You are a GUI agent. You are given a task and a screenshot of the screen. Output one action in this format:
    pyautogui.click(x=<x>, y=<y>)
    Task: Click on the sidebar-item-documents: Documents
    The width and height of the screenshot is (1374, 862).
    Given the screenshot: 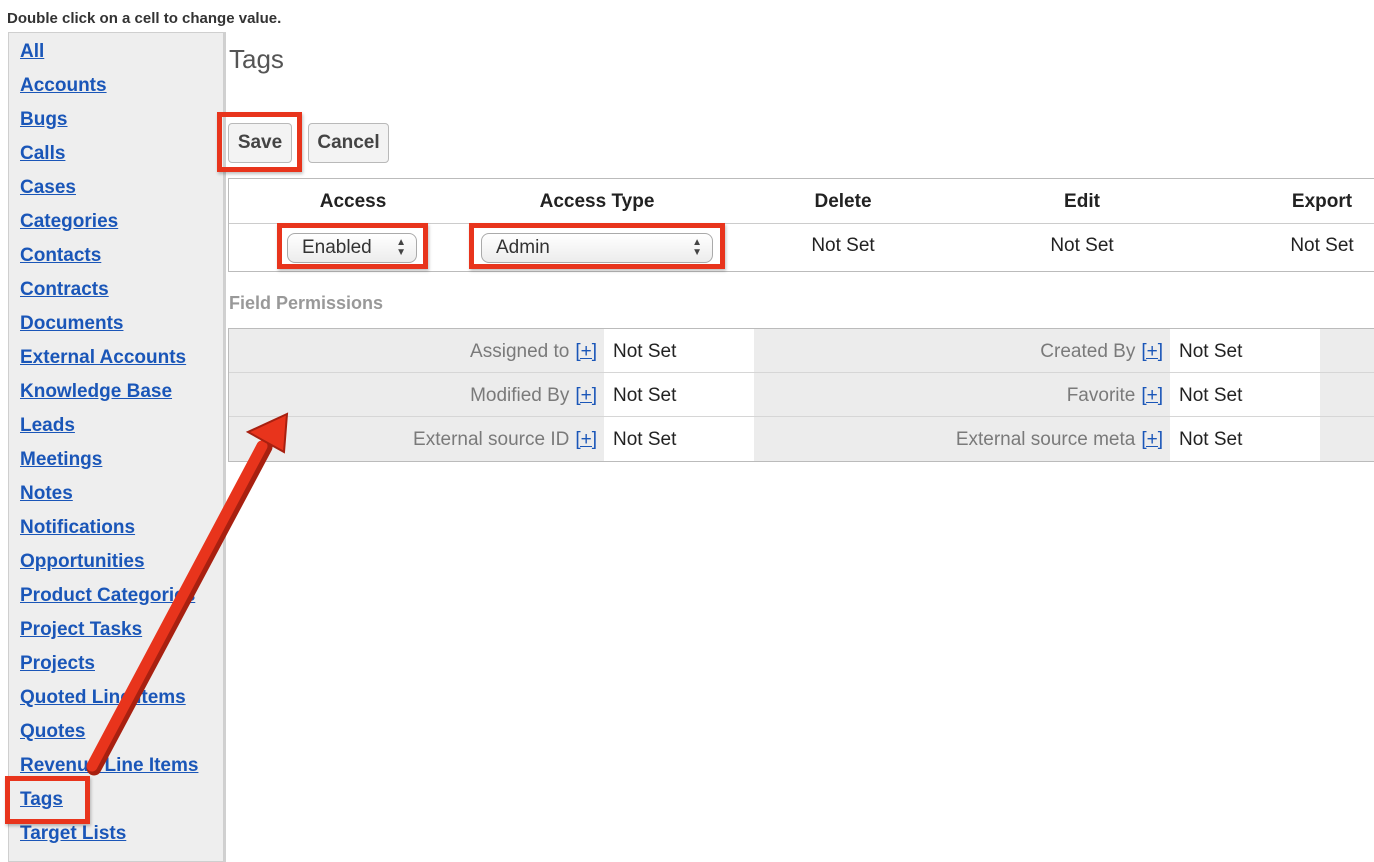 What is the action you would take?
    pyautogui.click(x=71, y=330)
    